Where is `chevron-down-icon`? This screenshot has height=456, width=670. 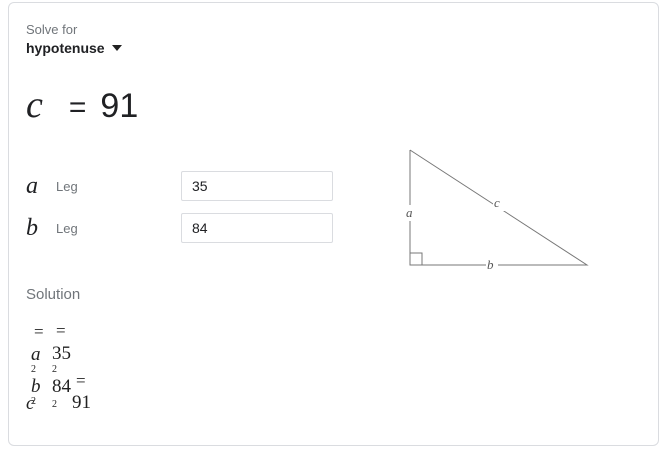
chevron-down-icon is located at coordinates (116, 48).